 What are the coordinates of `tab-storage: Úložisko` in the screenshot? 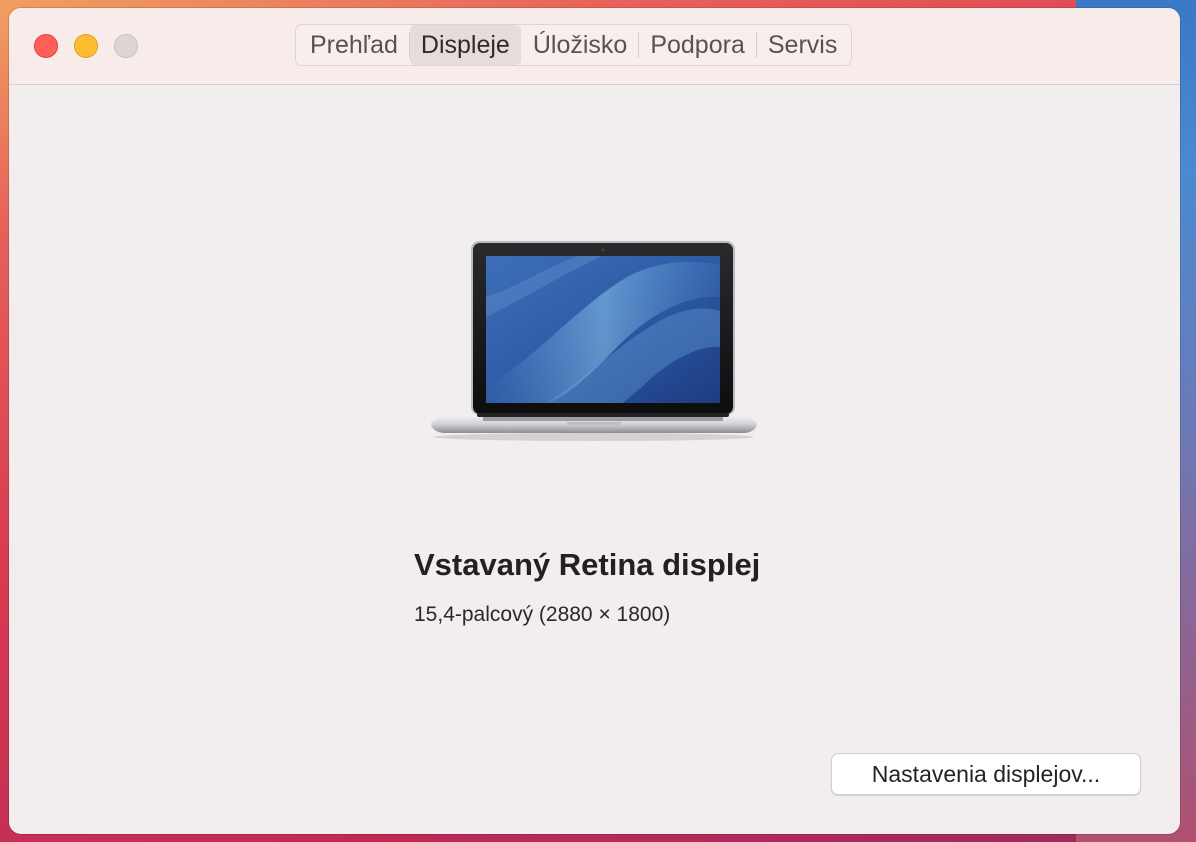 It's located at (580, 45).